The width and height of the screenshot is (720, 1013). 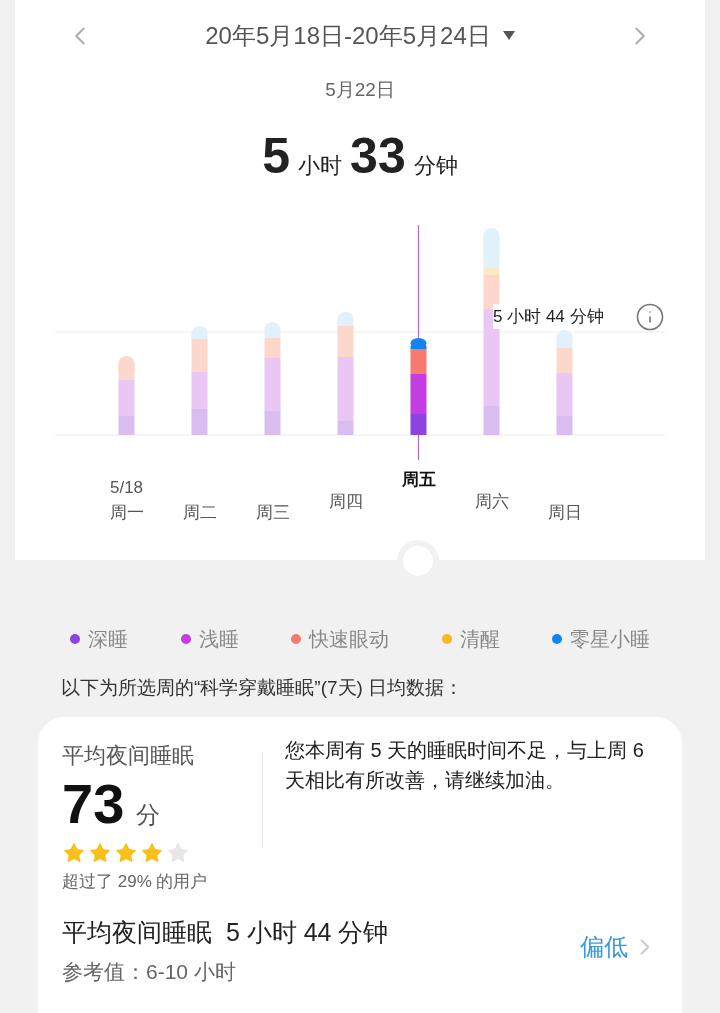 What do you see at coordinates (199, 513) in the screenshot?
I see `day-tab: 周二` at bounding box center [199, 513].